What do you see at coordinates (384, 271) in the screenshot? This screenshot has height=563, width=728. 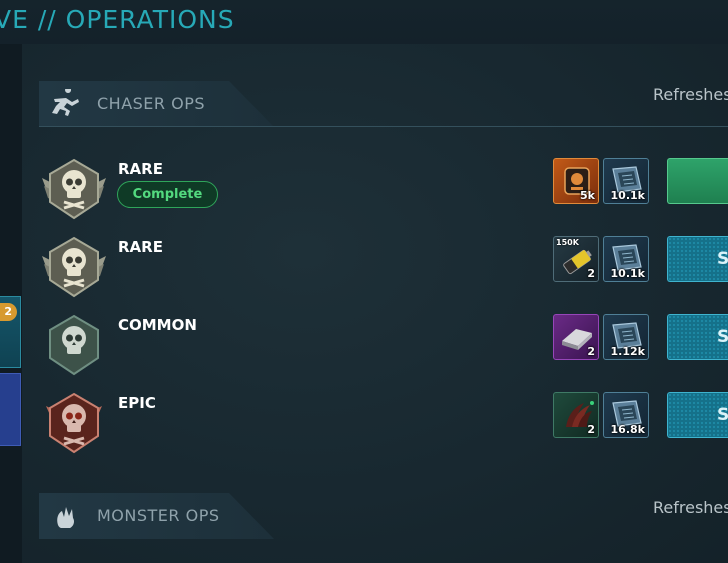 I see `operation-row: RARE 150K 2 10.1k S` at bounding box center [384, 271].